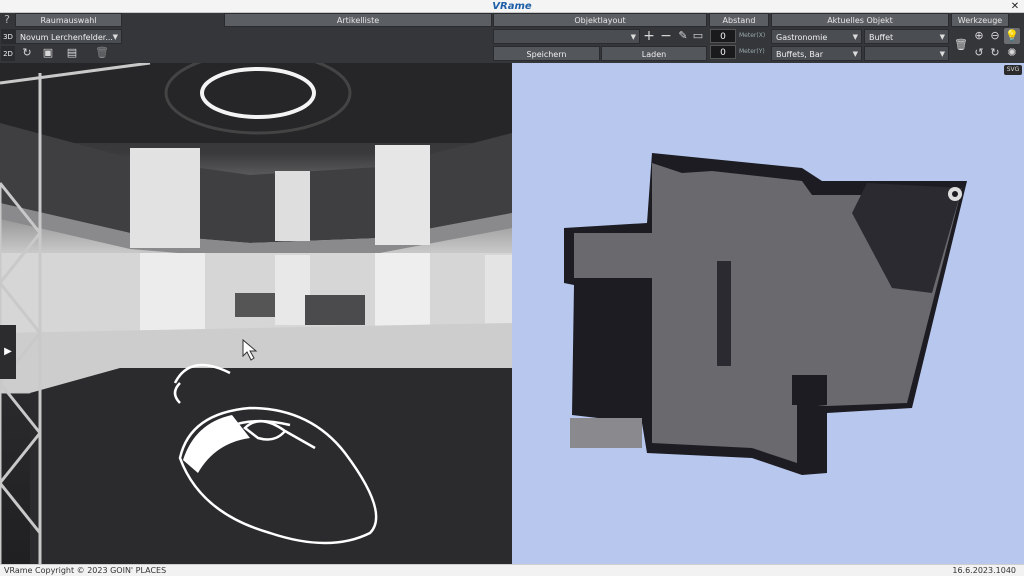 The width and height of the screenshot is (1024, 576). I want to click on close-icon: ✕, so click(1015, 6).